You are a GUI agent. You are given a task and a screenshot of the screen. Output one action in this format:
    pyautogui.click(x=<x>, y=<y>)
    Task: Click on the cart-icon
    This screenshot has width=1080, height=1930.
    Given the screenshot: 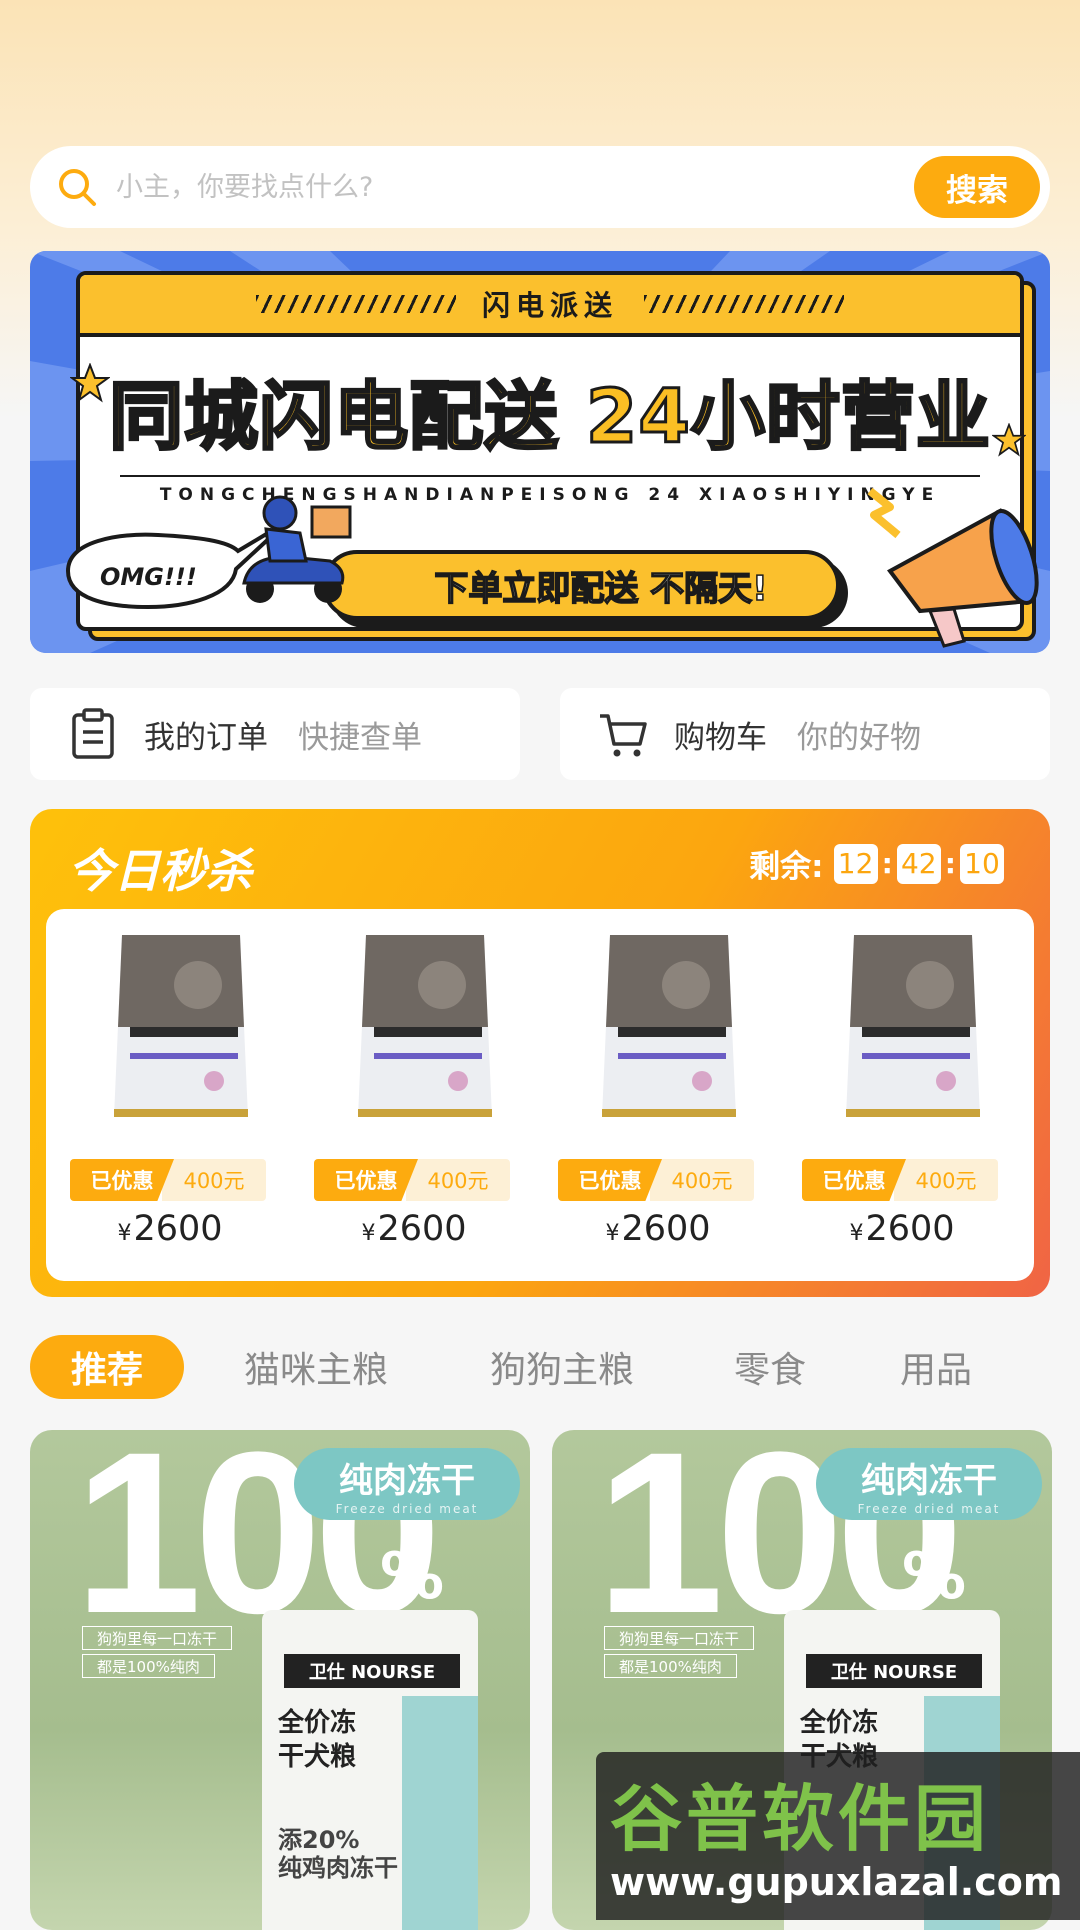 What is the action you would take?
    pyautogui.click(x=623, y=735)
    